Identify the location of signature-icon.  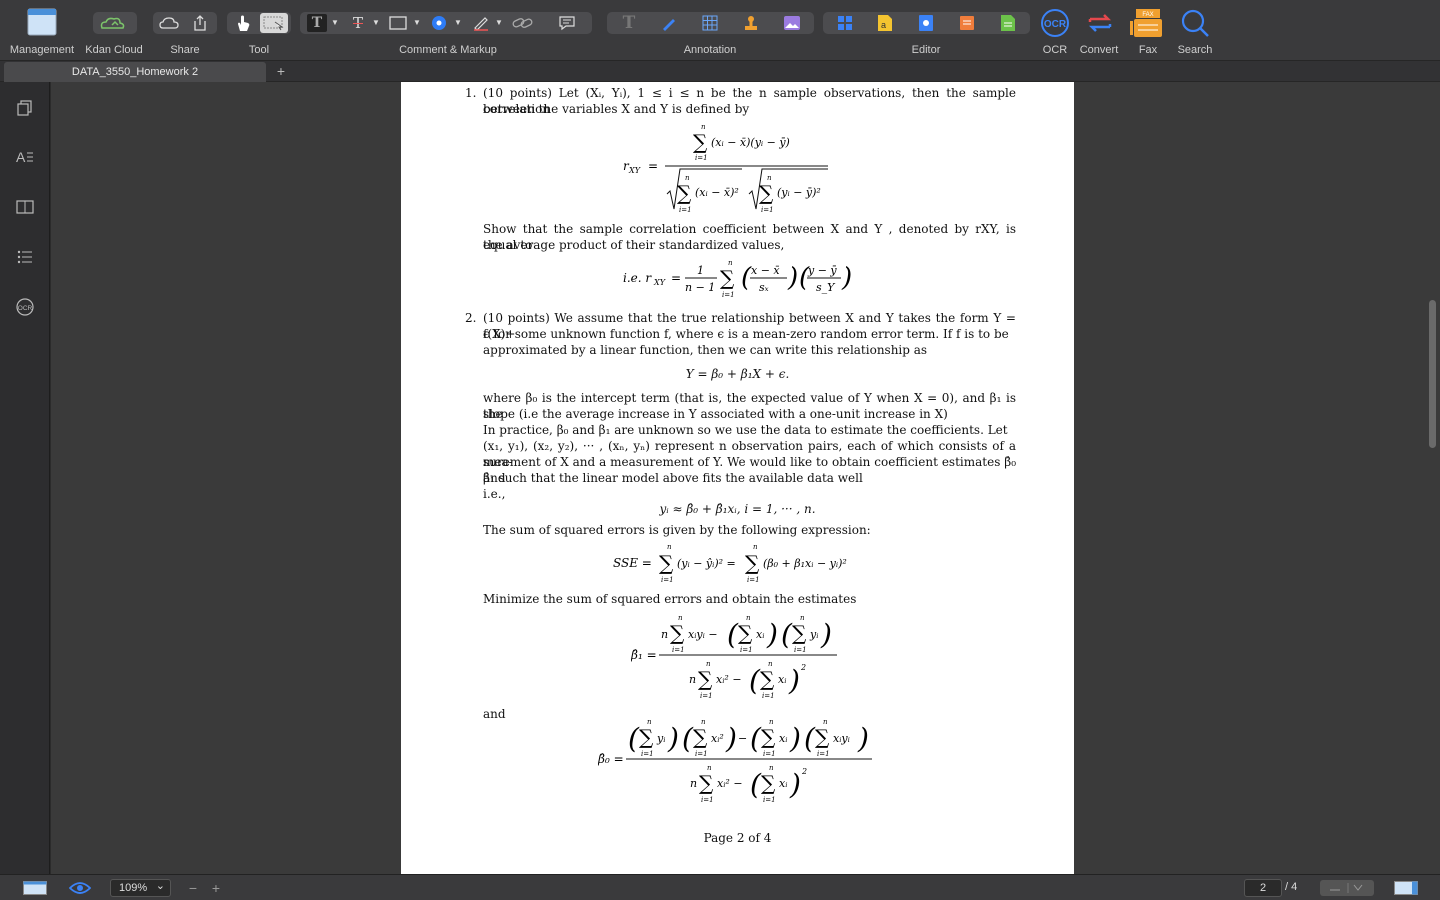
(669, 23).